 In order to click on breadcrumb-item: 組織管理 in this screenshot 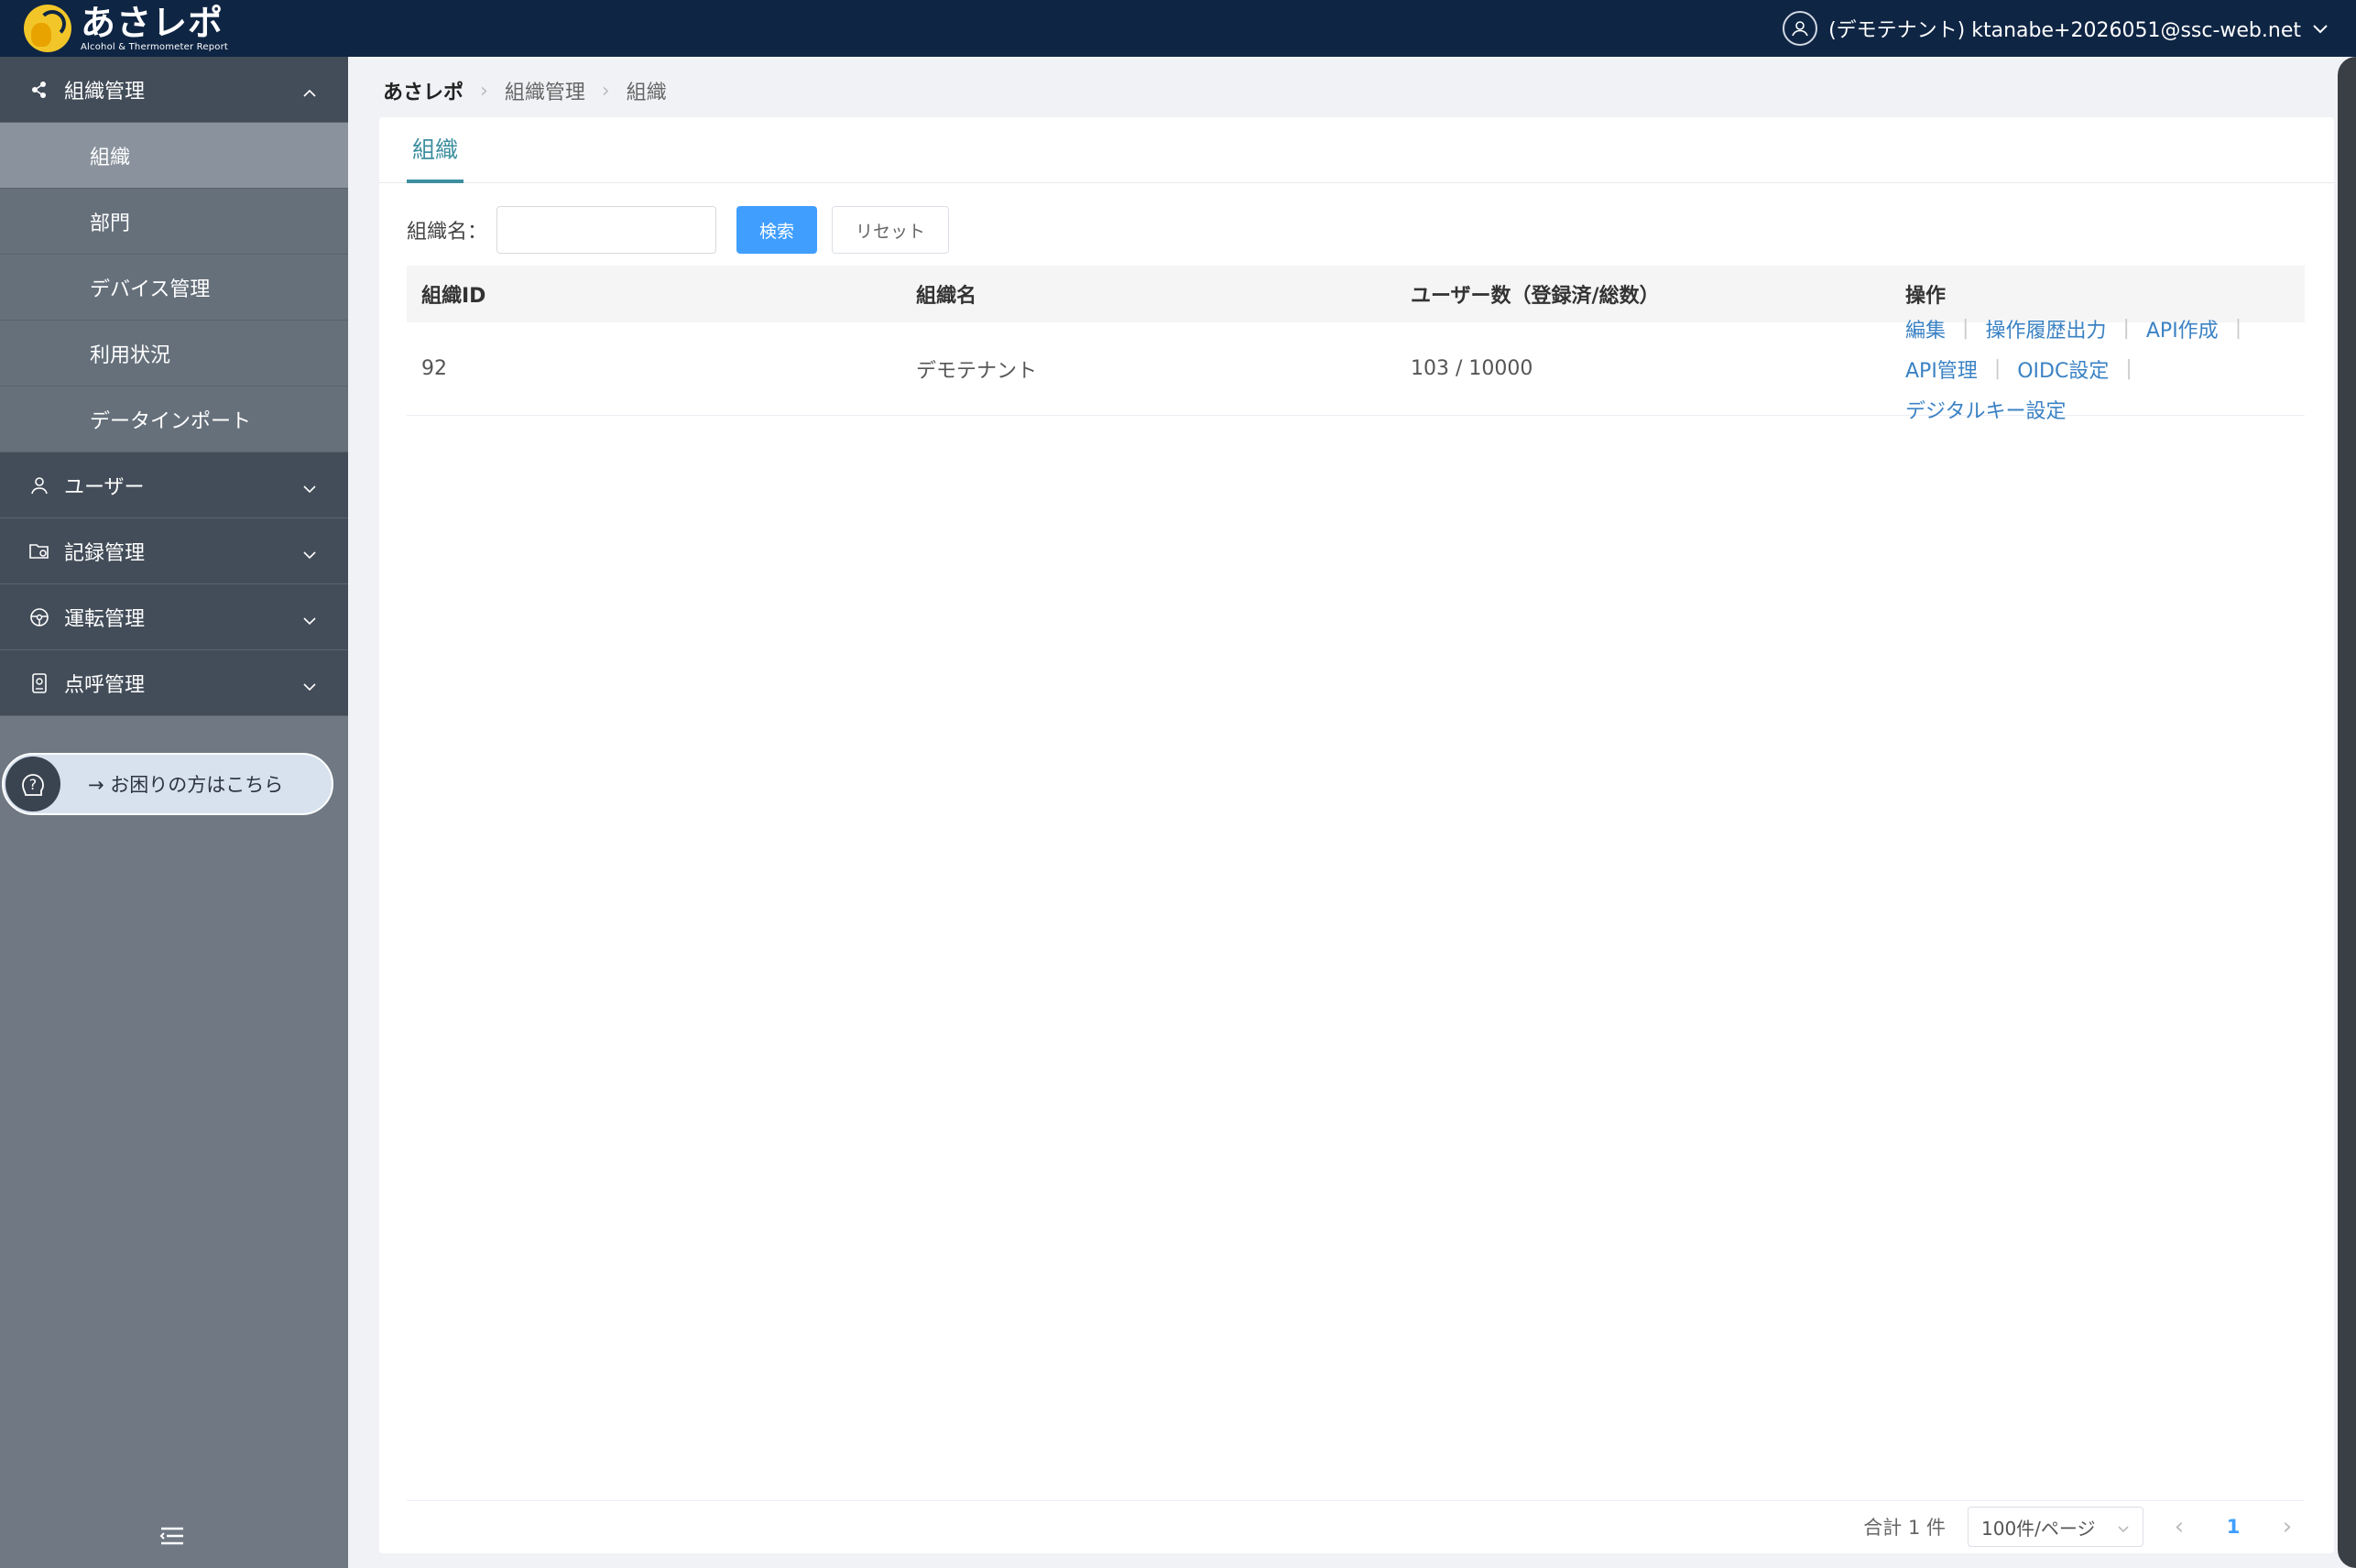, I will do `click(545, 90)`.